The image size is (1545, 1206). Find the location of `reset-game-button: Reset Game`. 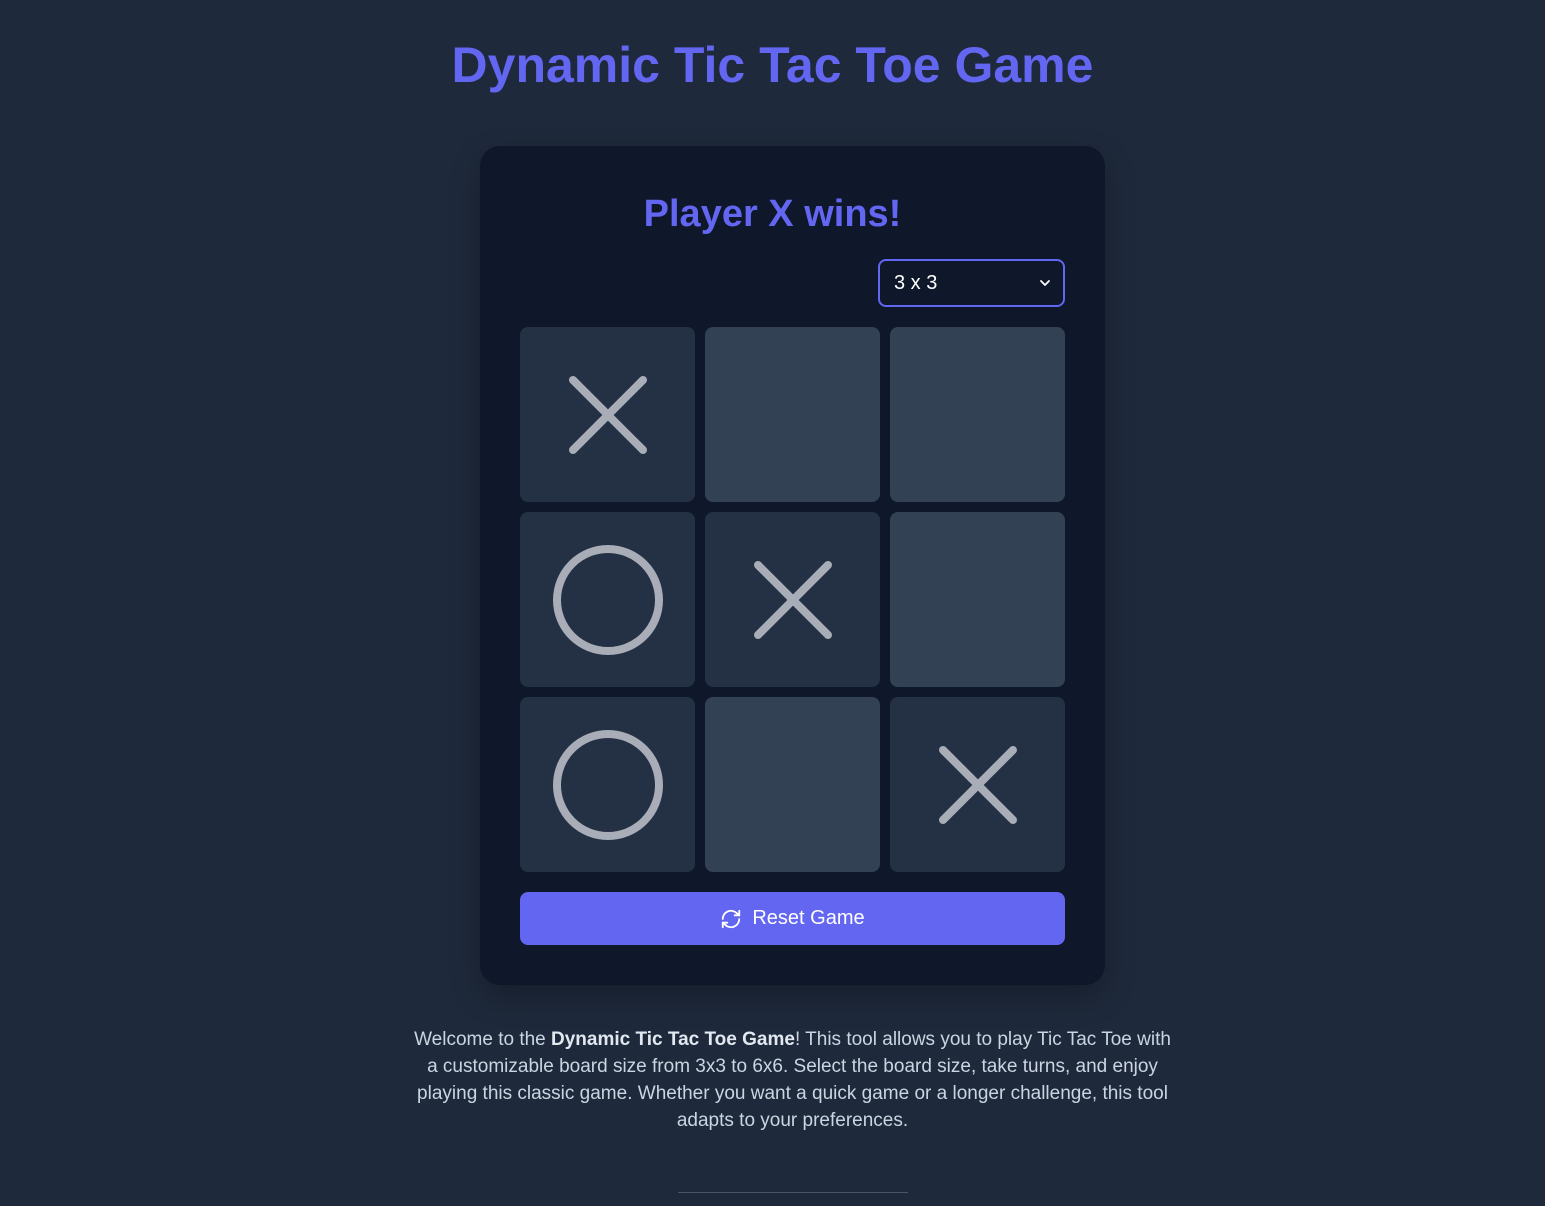

reset-game-button: Reset Game is located at coordinates (792, 918).